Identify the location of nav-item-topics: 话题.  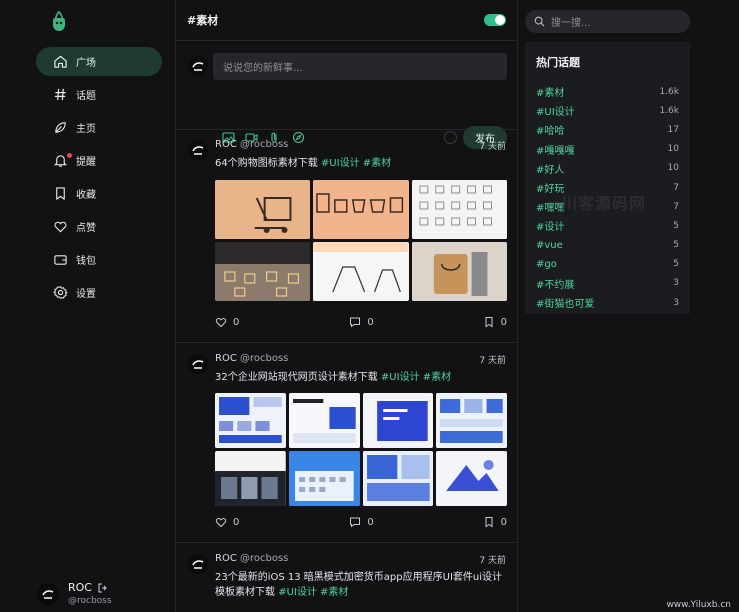
(99, 94).